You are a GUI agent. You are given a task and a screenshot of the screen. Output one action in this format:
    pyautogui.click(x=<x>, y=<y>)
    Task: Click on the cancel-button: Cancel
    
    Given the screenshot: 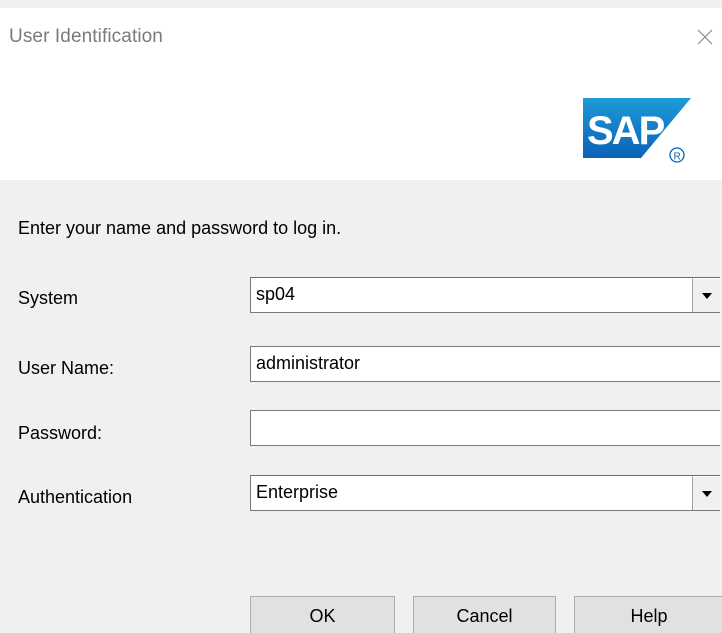 What is the action you would take?
    pyautogui.click(x=484, y=614)
    